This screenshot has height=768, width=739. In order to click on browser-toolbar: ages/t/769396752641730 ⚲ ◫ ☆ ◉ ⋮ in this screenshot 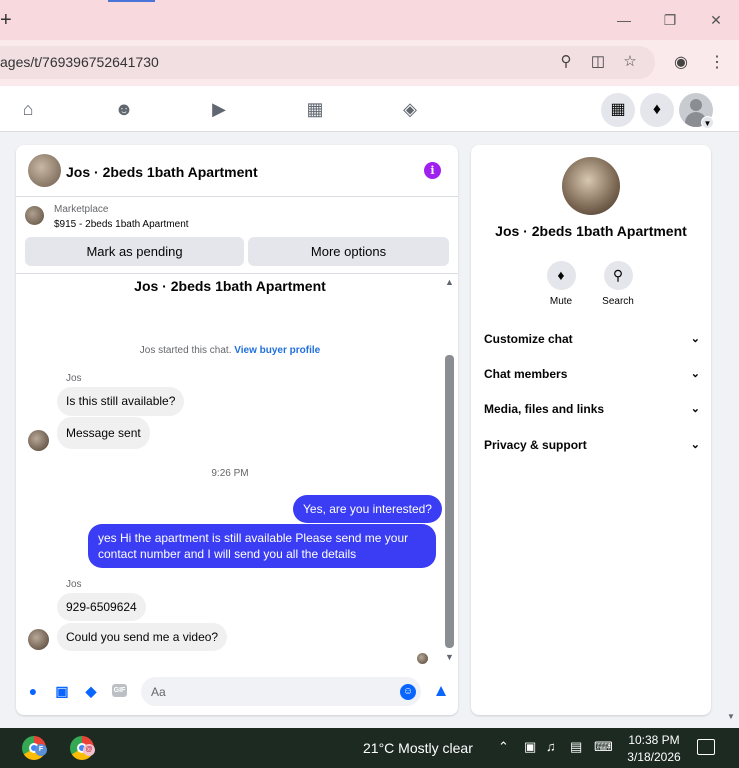, I will do `click(369, 63)`.